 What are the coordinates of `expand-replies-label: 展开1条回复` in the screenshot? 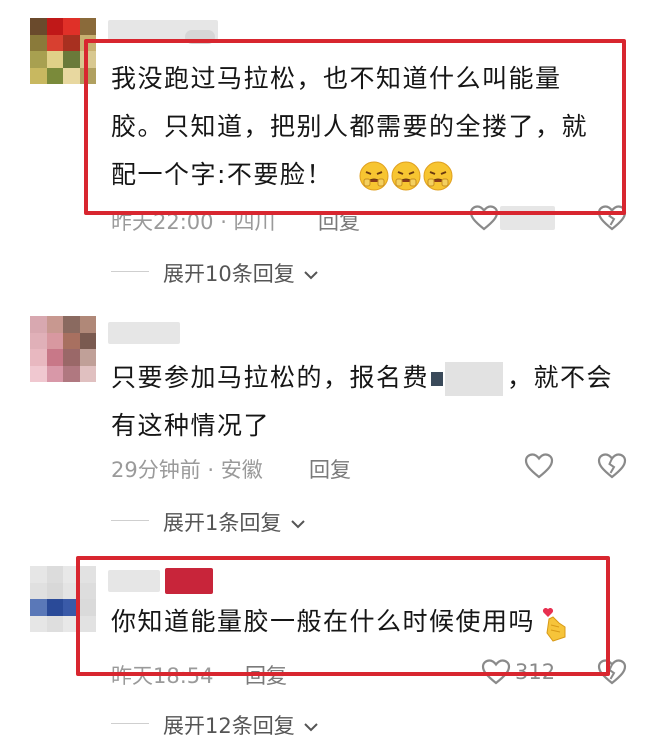 It's located at (222, 523).